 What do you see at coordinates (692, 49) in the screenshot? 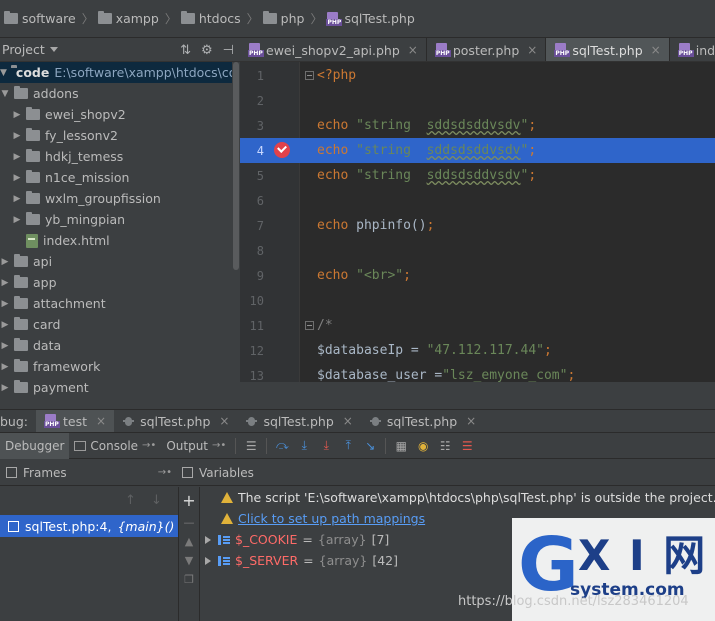
I see `tab-index: PHP index.php` at bounding box center [692, 49].